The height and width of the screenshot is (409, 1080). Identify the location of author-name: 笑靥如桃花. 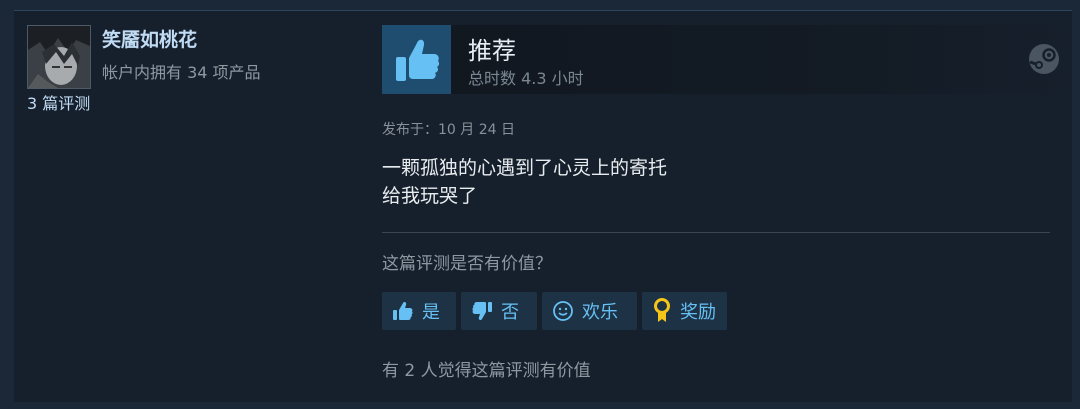
(149, 38).